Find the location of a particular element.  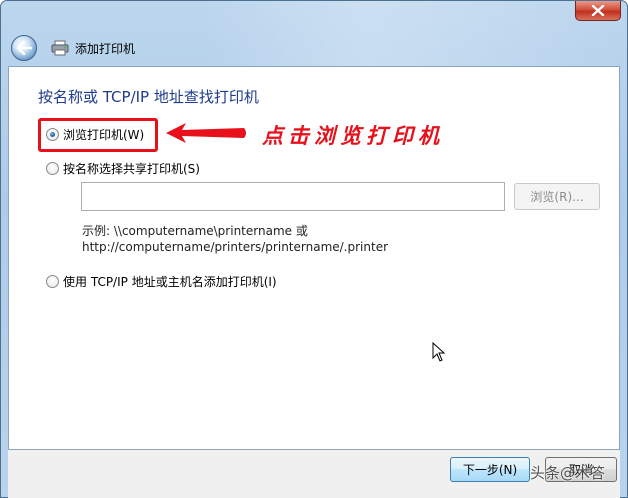

radio-label-browse: 浏览打印机(W) is located at coordinates (104, 135).